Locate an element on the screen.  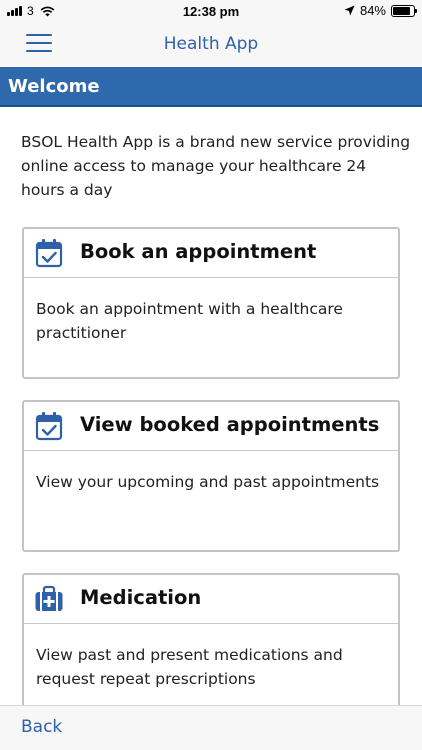
battery-icon is located at coordinates (404, 10).